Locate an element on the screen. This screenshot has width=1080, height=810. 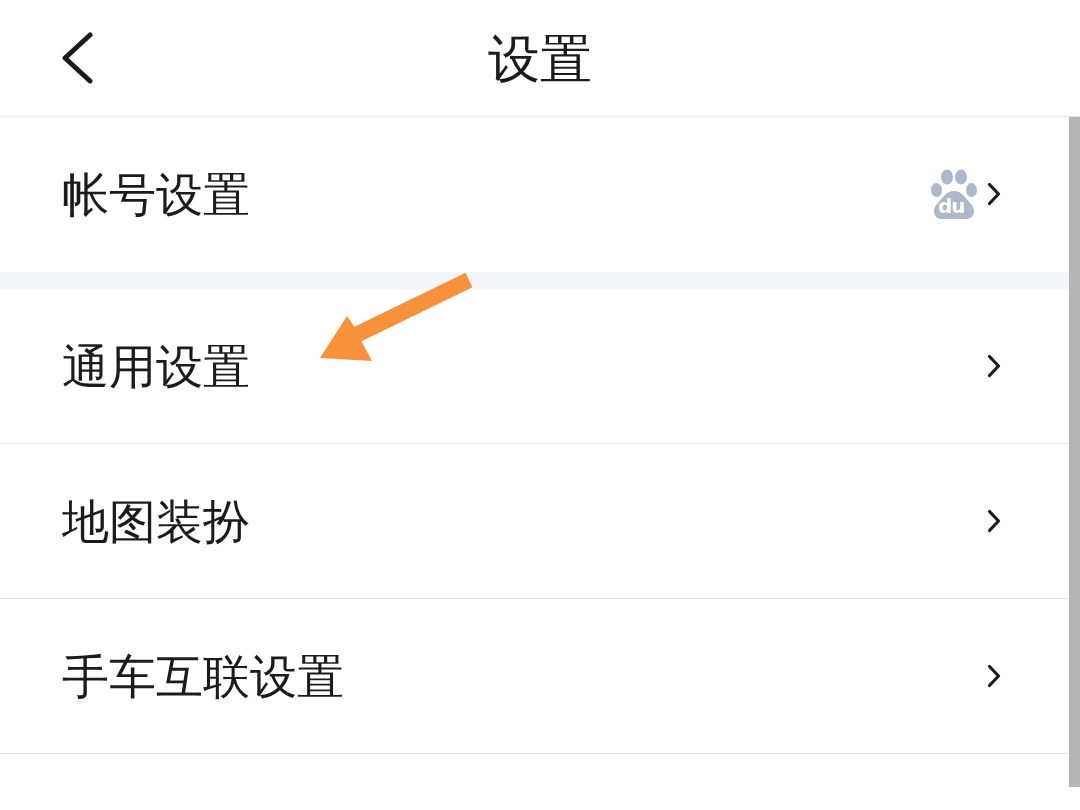
back-chevron-icon is located at coordinates (77, 58).